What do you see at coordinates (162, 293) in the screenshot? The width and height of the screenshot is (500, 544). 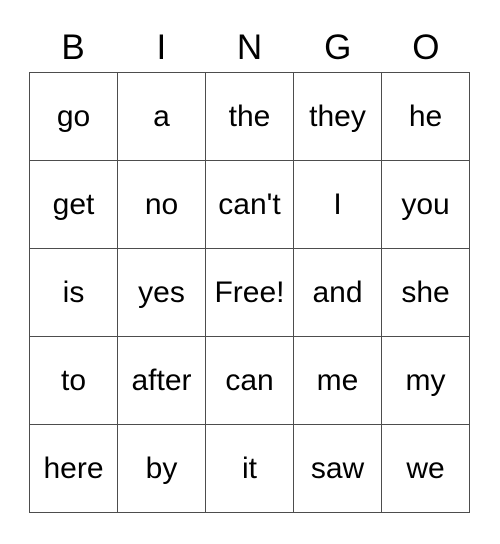 I see `bingo-cell-i3: yes` at bounding box center [162, 293].